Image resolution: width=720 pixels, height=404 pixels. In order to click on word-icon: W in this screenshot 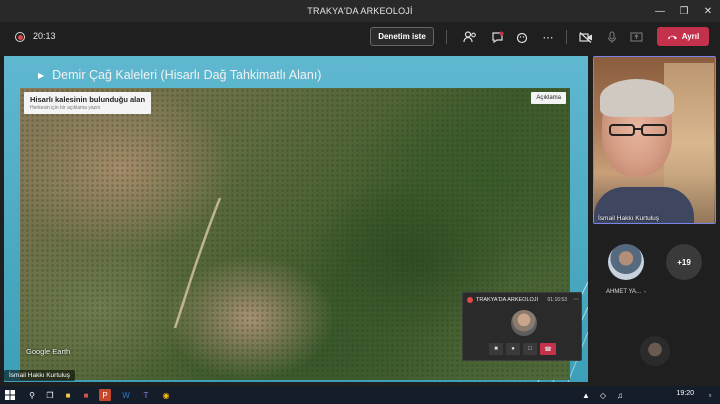, I will do `click(126, 395)`.